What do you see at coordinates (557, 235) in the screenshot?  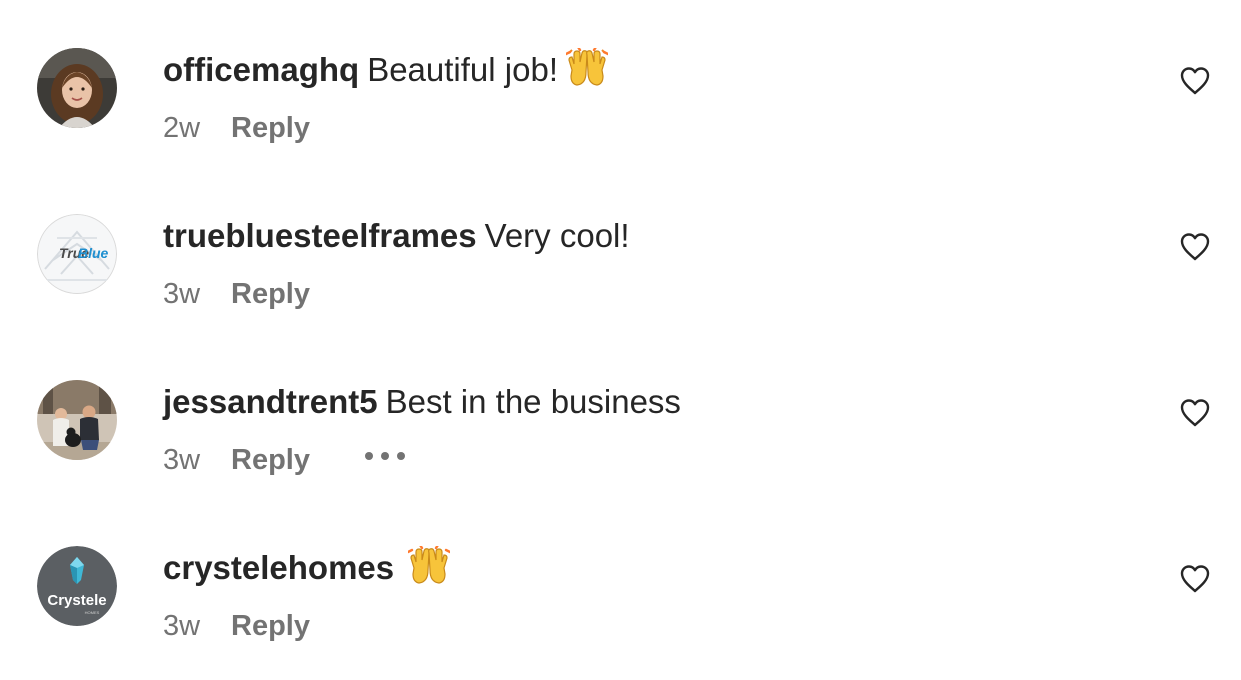 I see `comment-text: Very cool!` at bounding box center [557, 235].